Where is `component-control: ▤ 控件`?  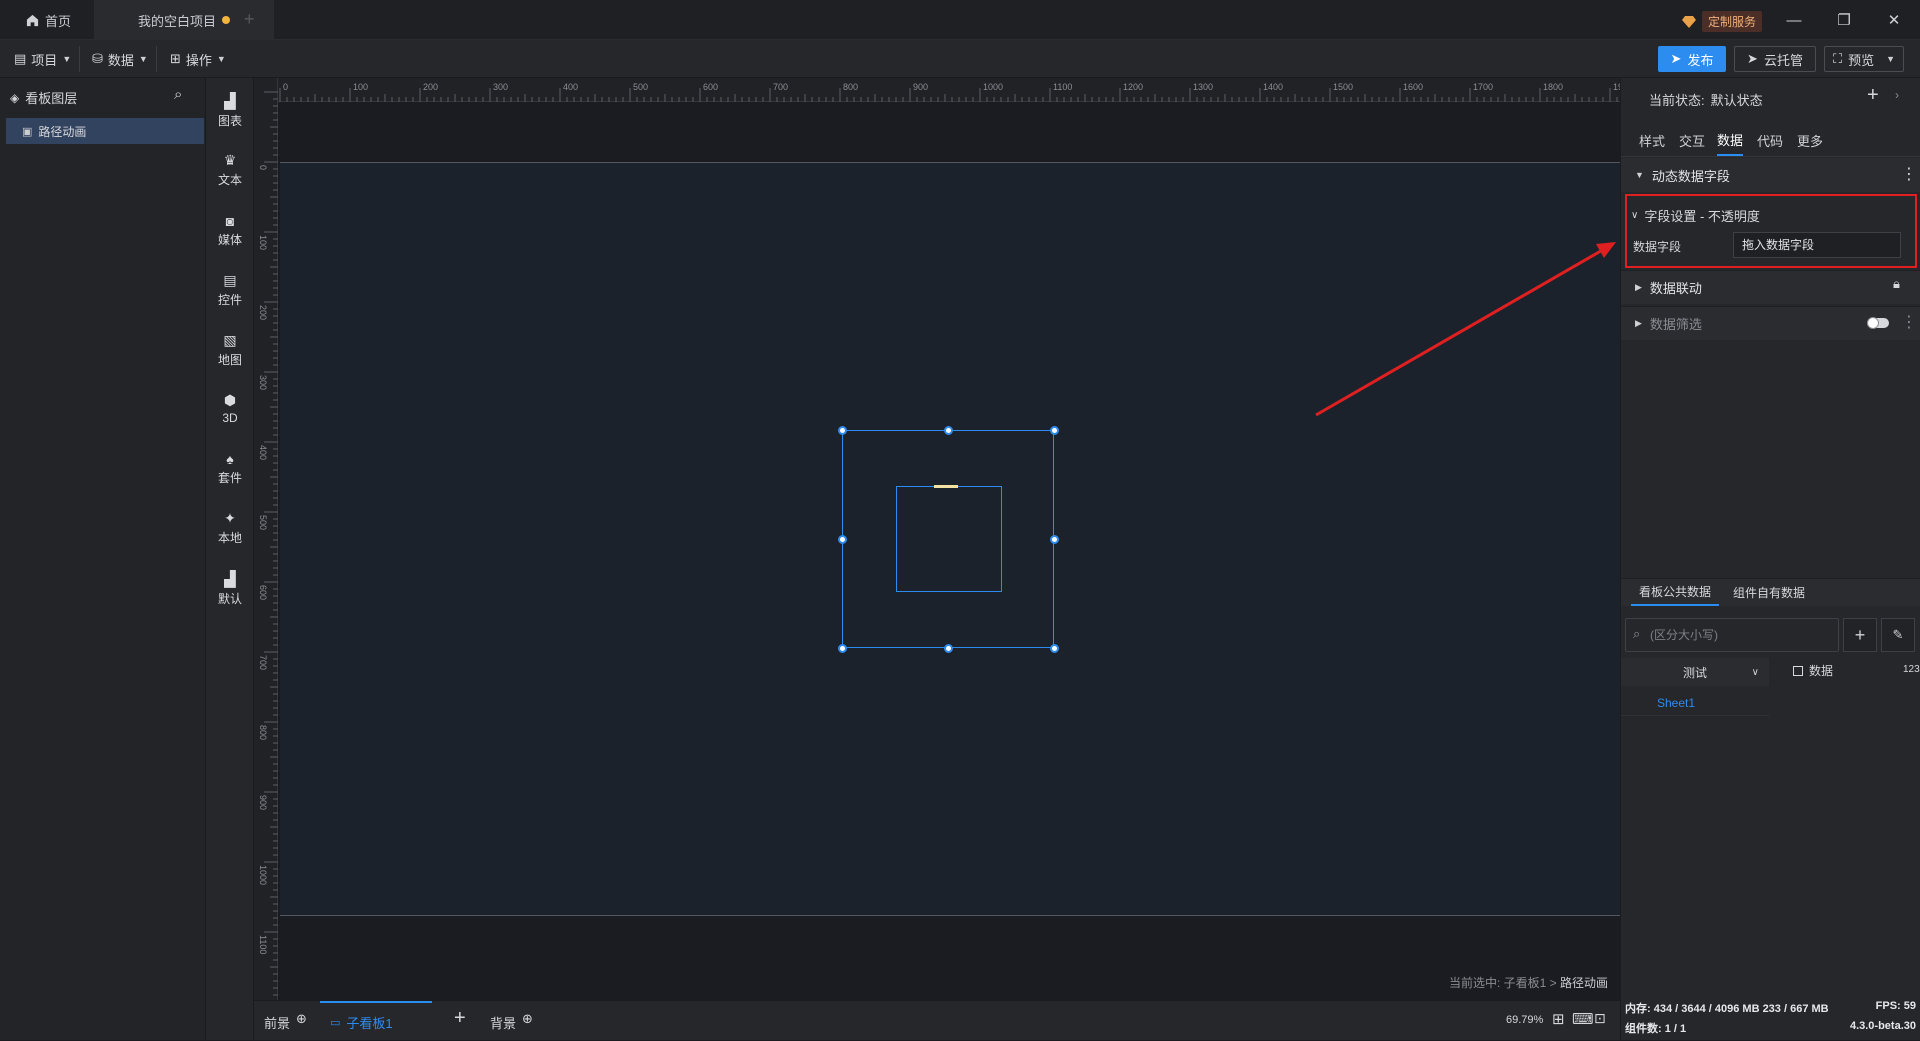
component-control: ▤ 控件 is located at coordinates (230, 290).